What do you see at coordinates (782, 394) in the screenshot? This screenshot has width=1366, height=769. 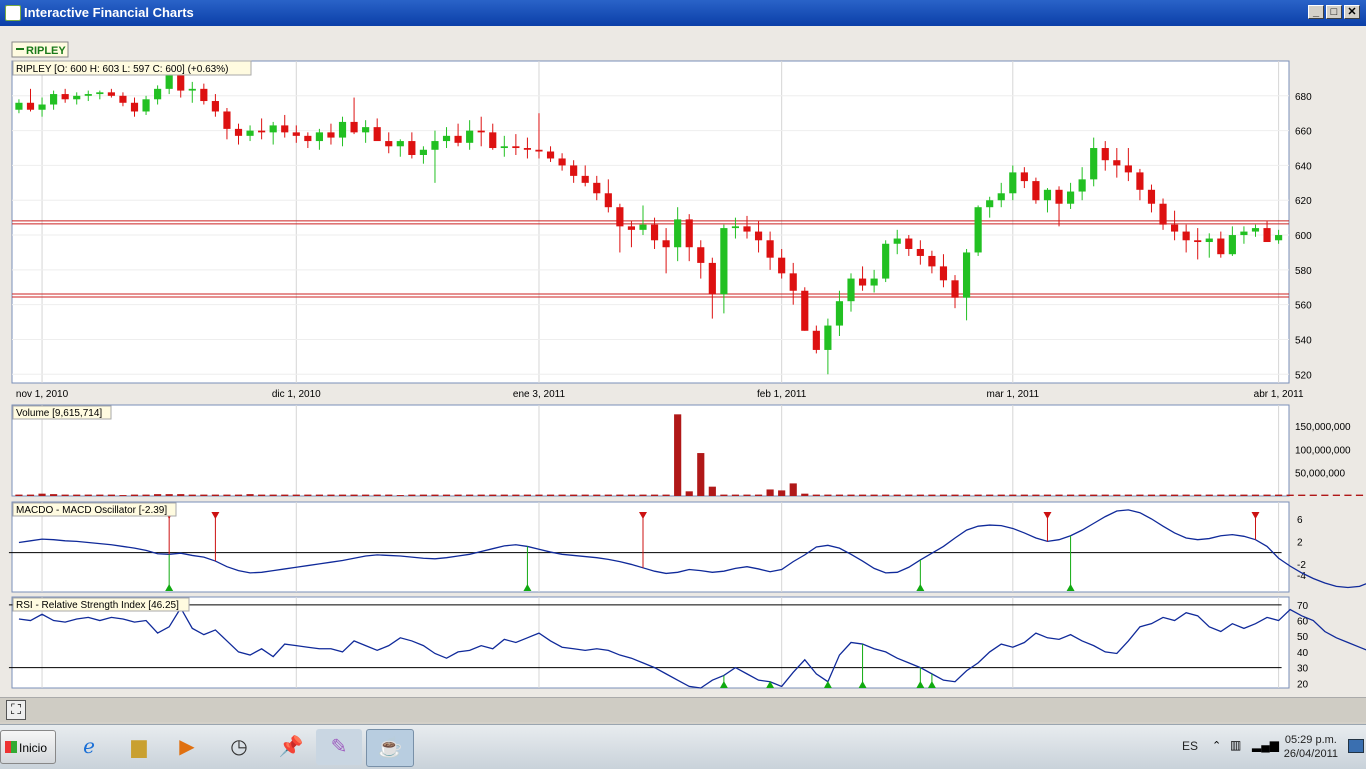 I see `x-tick-label: feb 1, 2011` at bounding box center [782, 394].